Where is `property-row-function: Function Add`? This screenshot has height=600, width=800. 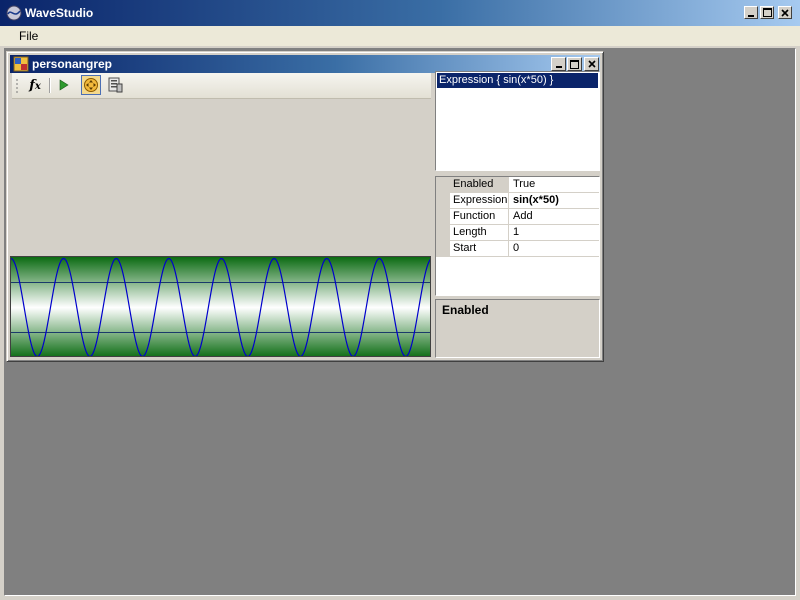
property-row-function: Function Add is located at coordinates (517, 217).